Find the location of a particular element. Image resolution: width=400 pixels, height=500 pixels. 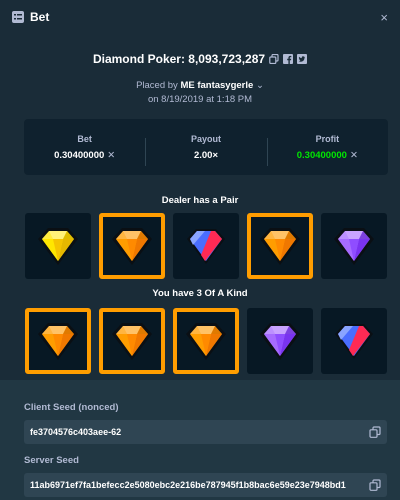

dealer-hand is located at coordinates (200, 246).